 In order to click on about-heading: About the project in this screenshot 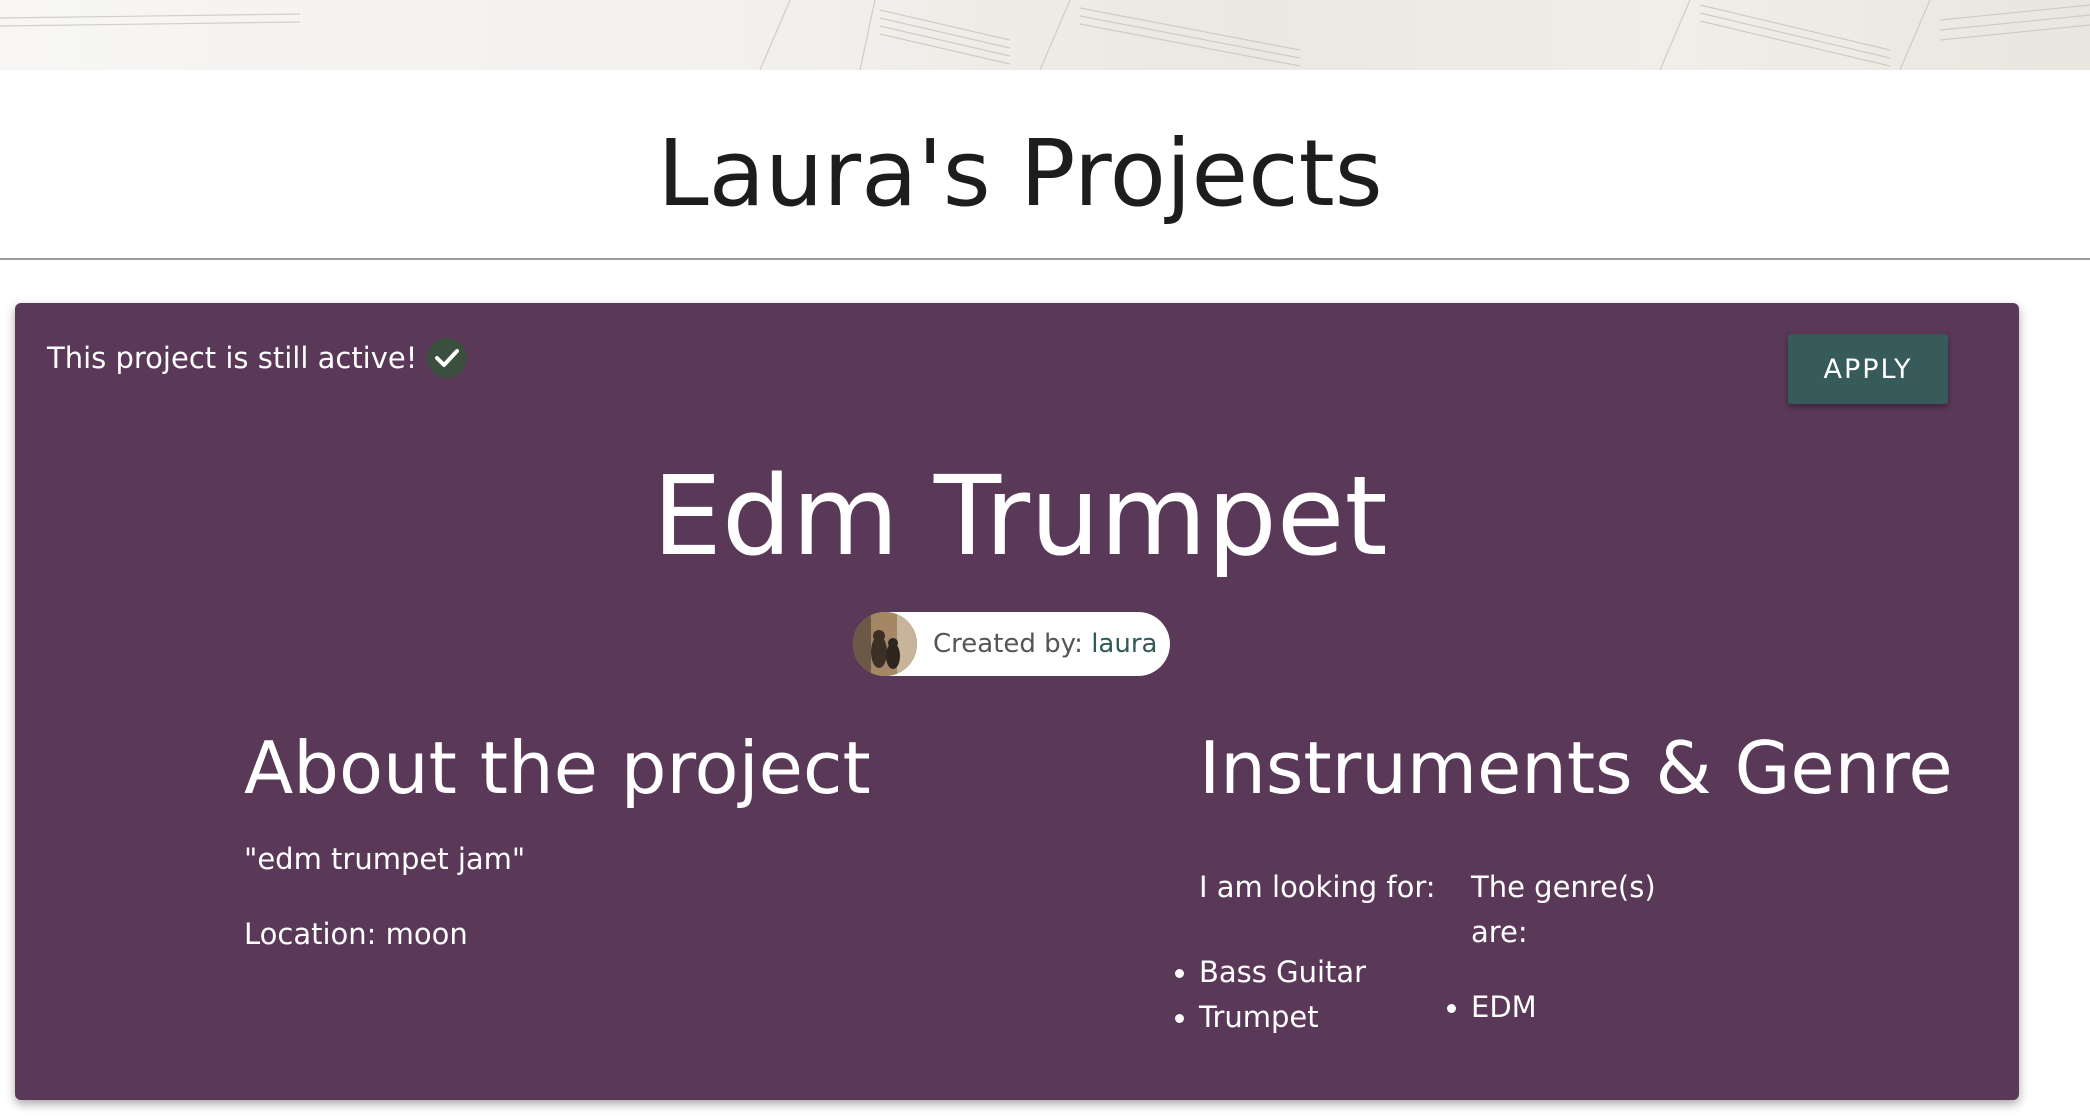, I will do `click(557, 768)`.